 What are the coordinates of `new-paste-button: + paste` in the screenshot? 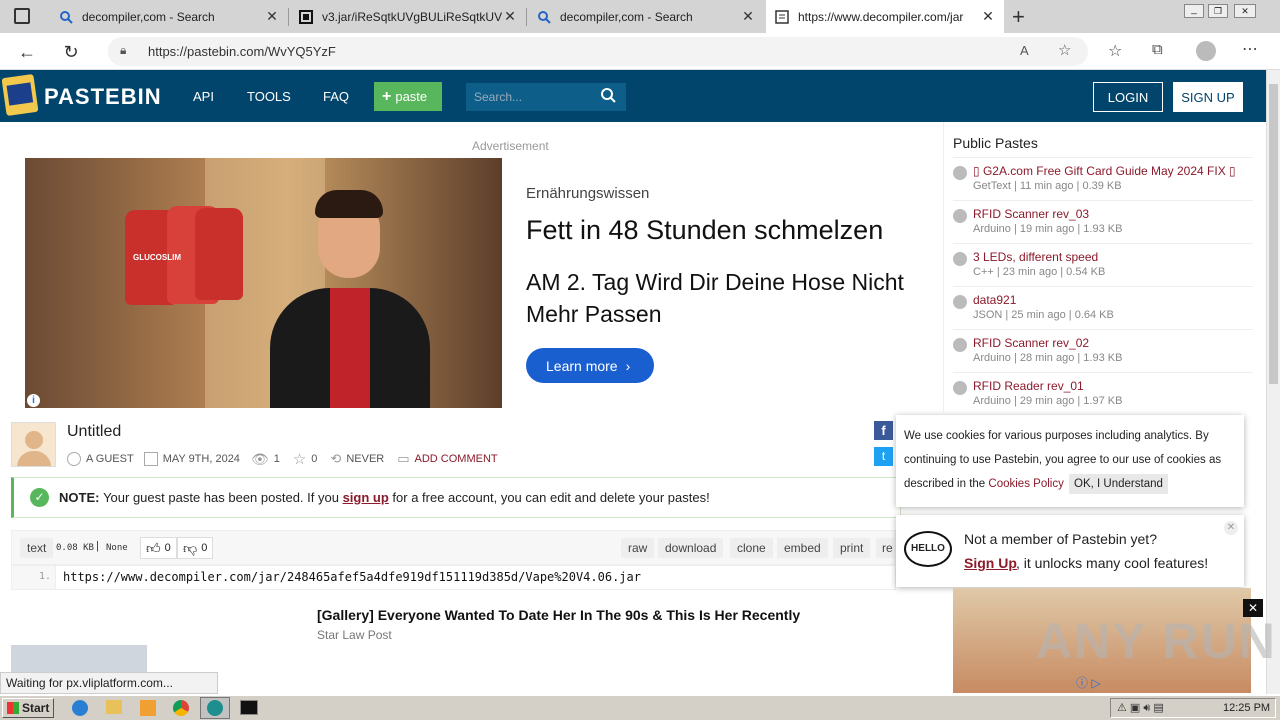 It's located at (408, 96).